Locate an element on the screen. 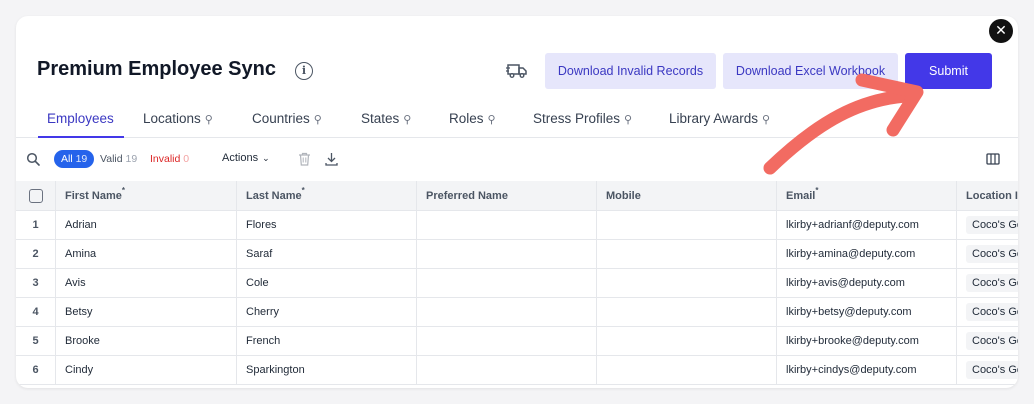  cell-last-name-value: Flores is located at coordinates (261, 225).